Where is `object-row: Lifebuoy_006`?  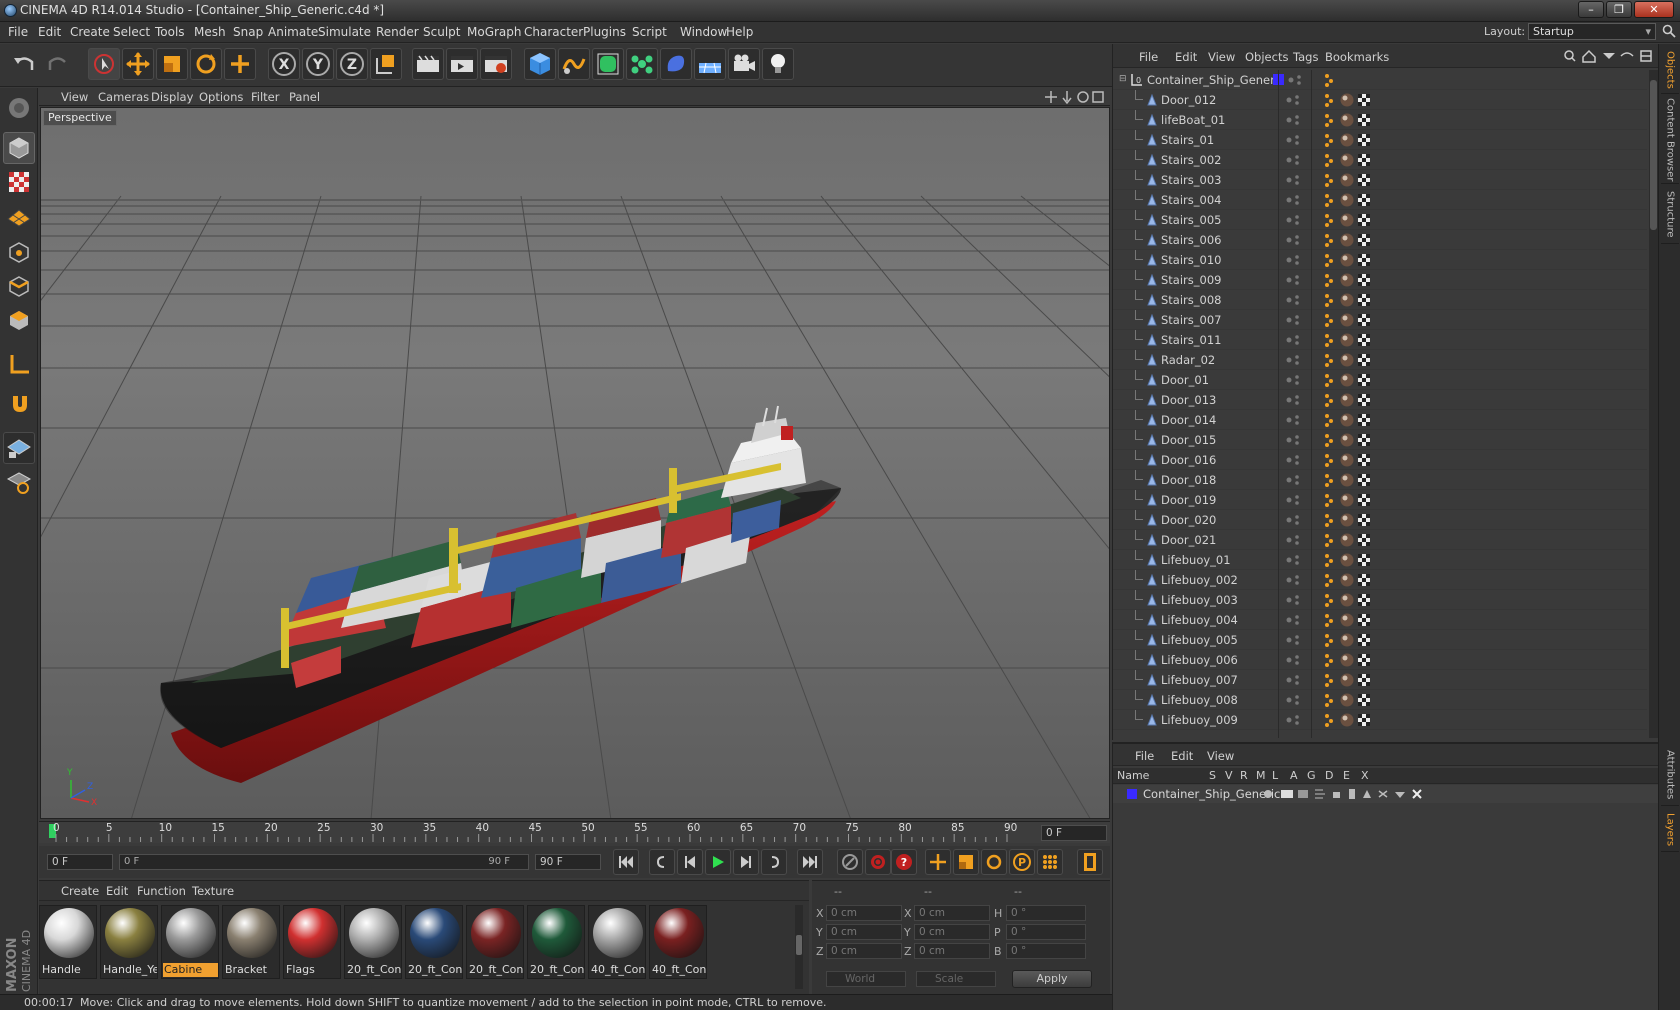
object-row: Lifebuoy_006 is located at coordinates (1380, 660).